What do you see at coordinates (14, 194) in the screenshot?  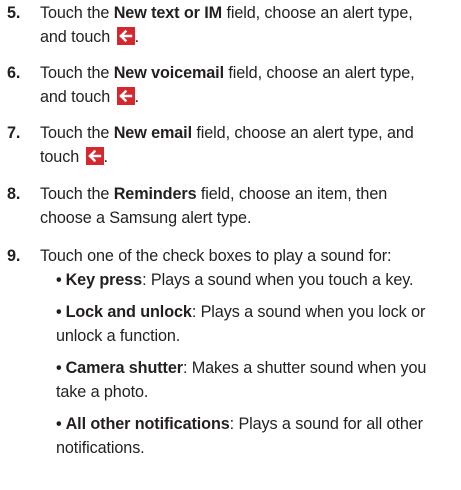 I see `step-number: 8.` at bounding box center [14, 194].